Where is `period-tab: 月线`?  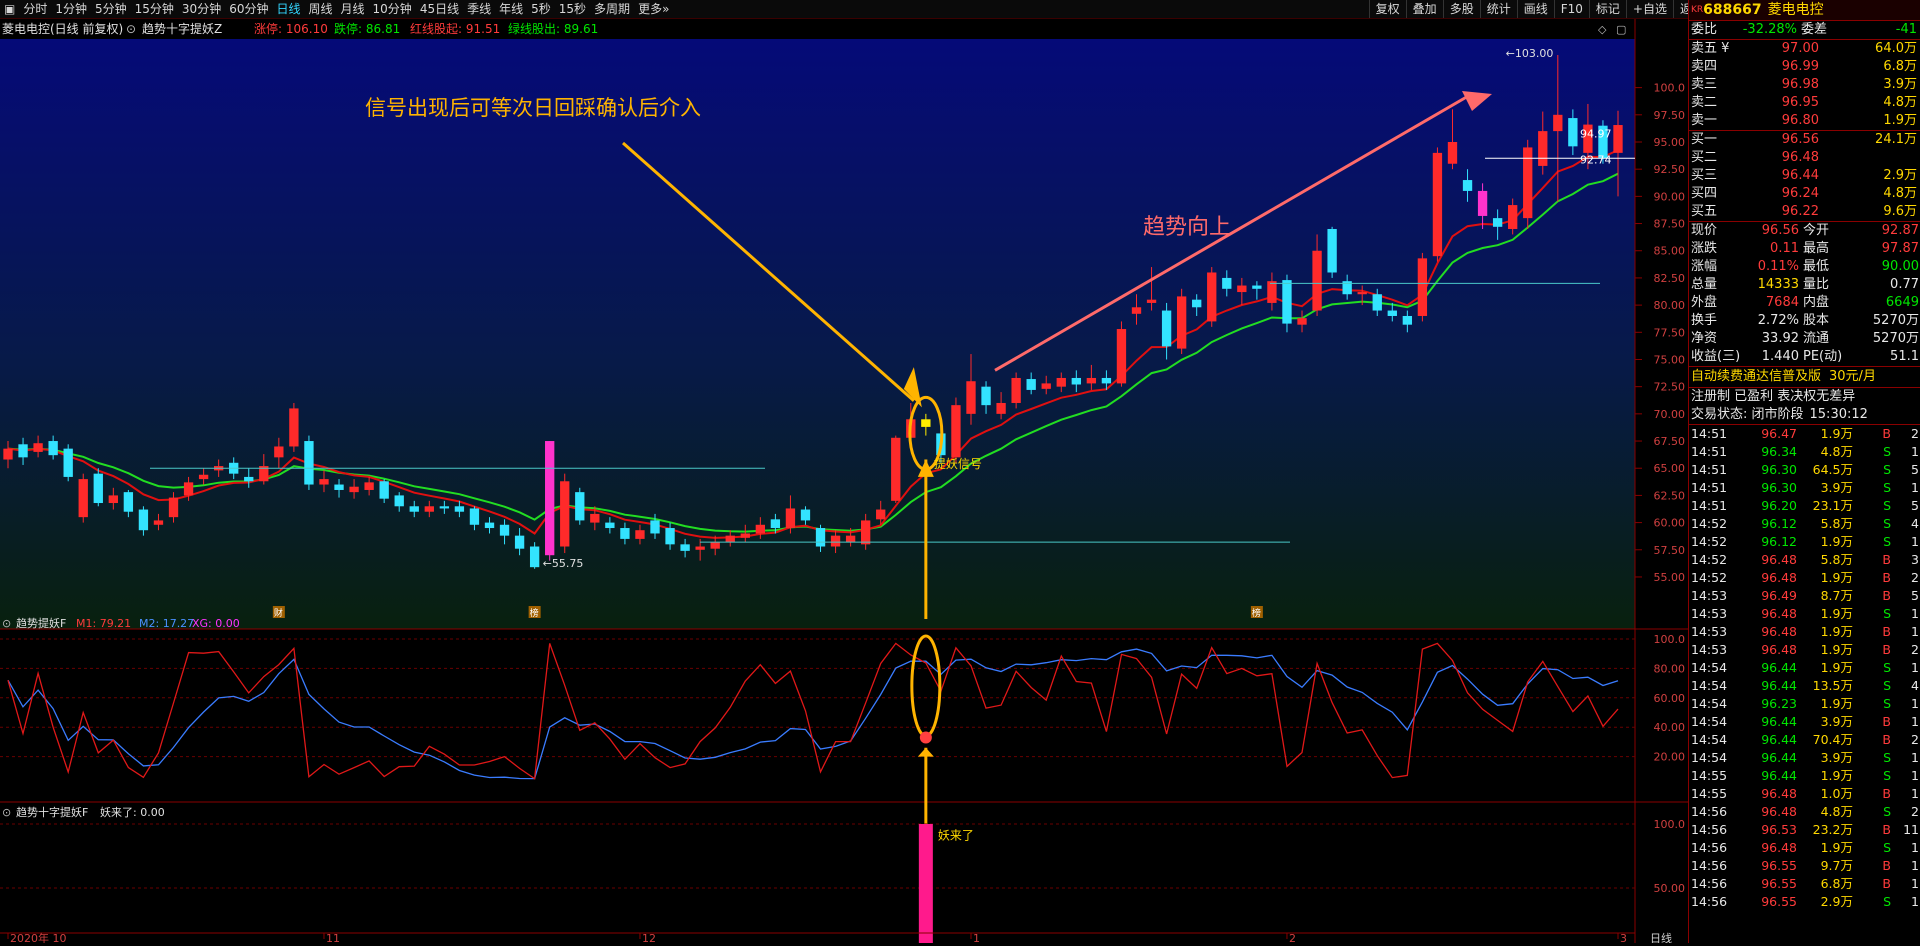
period-tab: 月线 is located at coordinates (353, 9).